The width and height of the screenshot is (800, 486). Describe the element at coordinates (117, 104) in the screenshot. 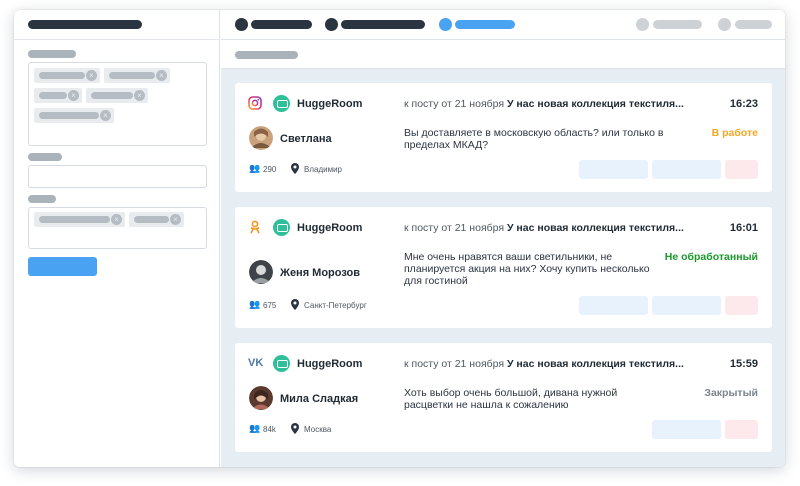

I see `tag-filter-field: × × × × ×` at that location.